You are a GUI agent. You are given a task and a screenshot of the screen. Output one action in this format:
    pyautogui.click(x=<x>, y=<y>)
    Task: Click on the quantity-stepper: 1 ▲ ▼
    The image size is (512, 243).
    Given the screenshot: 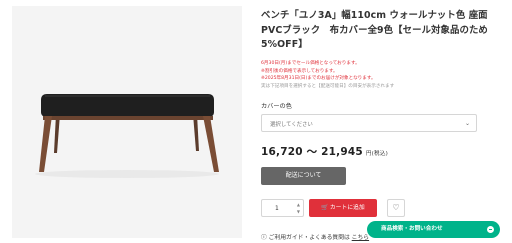 What is the action you would take?
    pyautogui.click(x=282, y=208)
    